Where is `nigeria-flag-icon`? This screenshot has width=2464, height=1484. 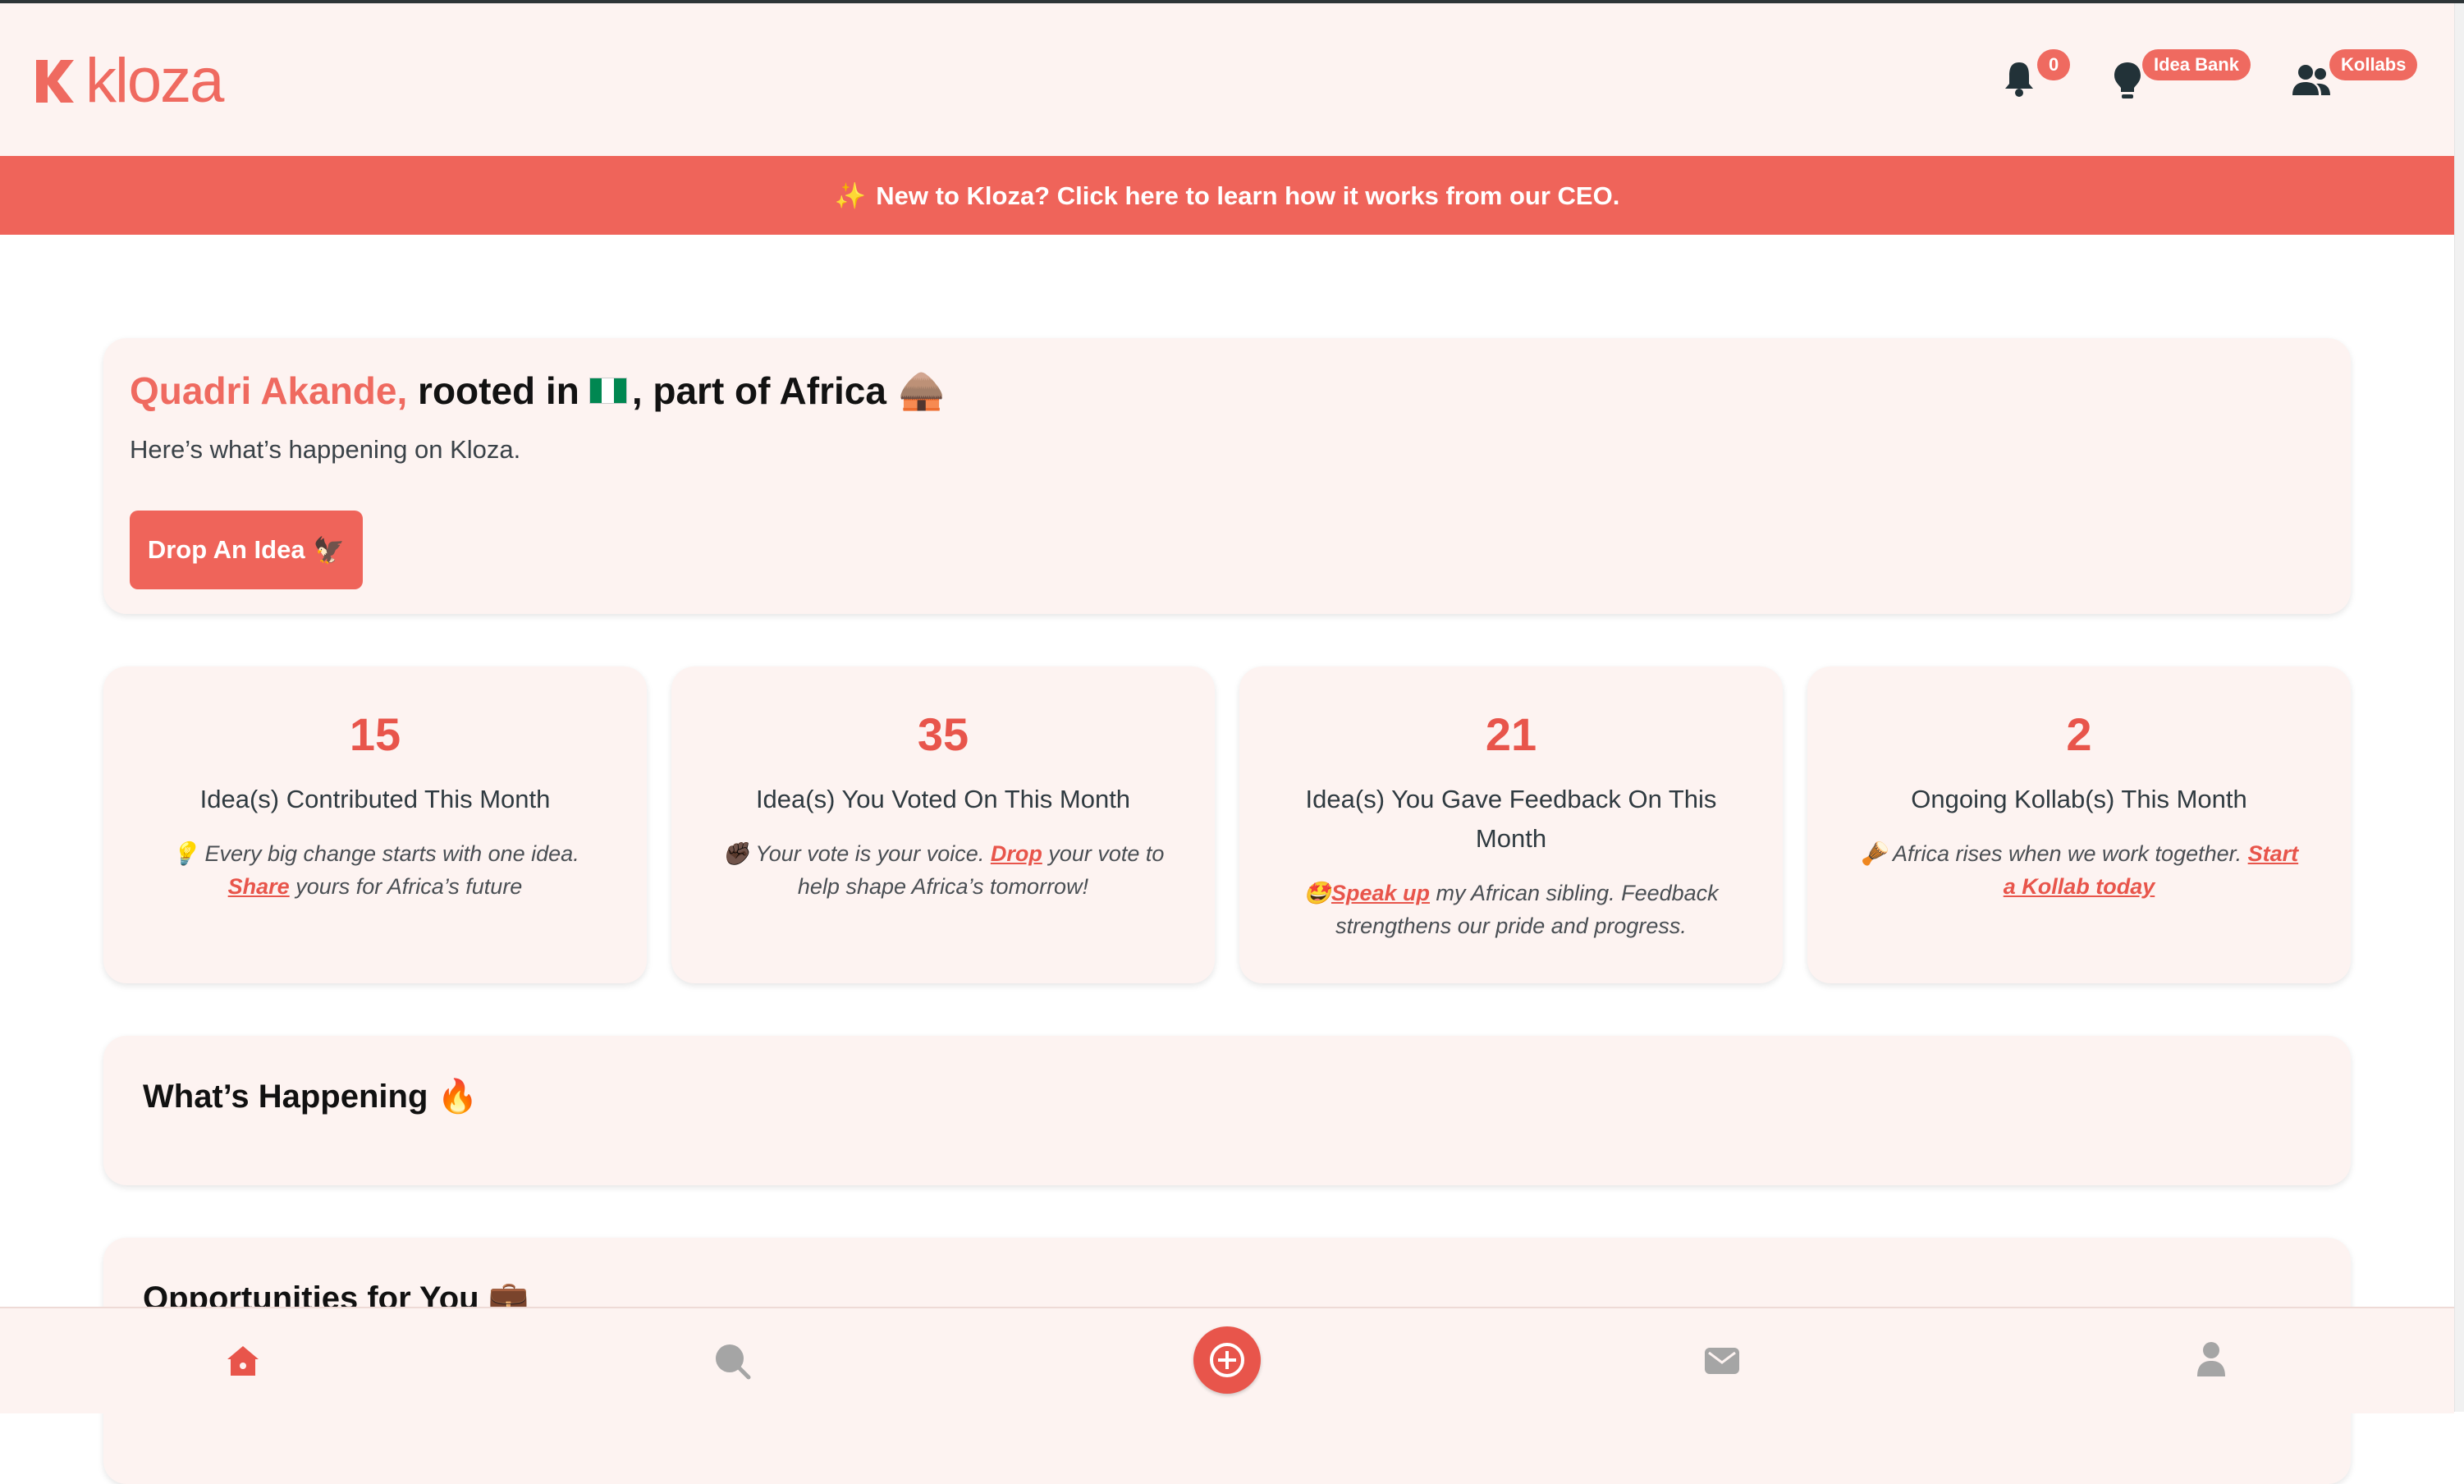 nigeria-flag-icon is located at coordinates (608, 390).